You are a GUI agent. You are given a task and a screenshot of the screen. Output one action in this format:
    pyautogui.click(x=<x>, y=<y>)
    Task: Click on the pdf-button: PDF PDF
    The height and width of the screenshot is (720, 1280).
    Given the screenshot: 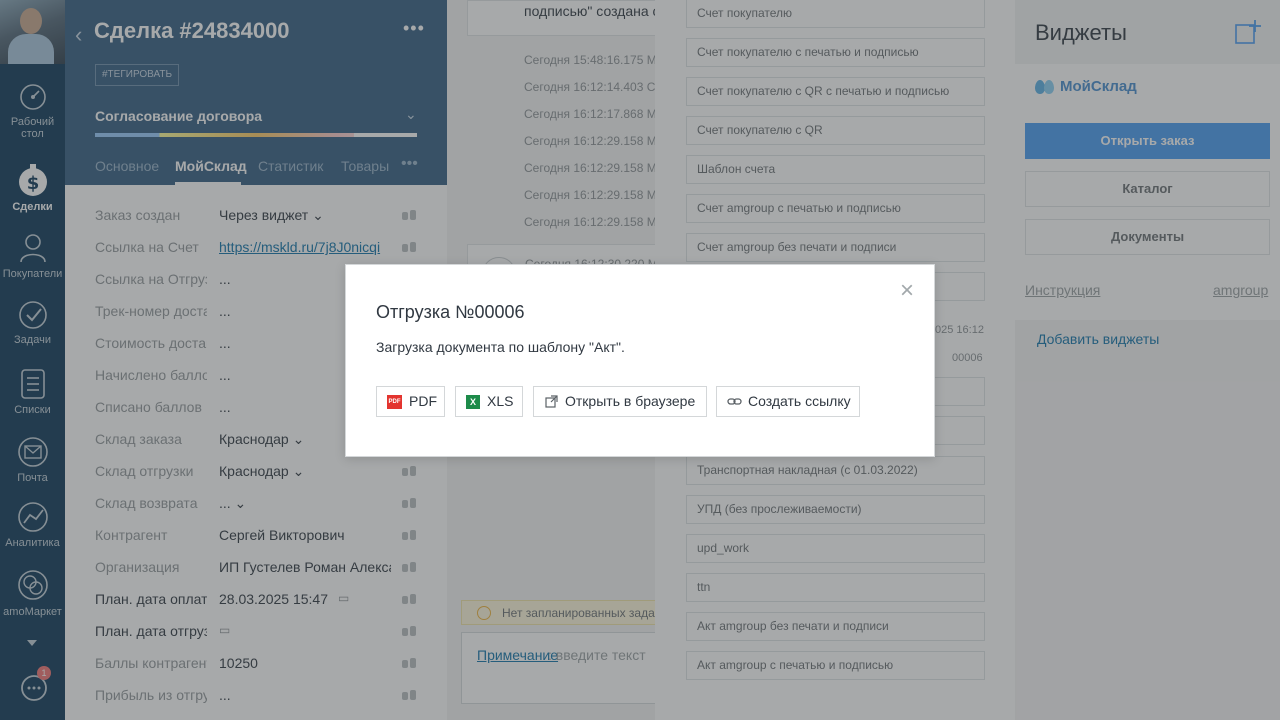 What is the action you would take?
    pyautogui.click(x=410, y=401)
    